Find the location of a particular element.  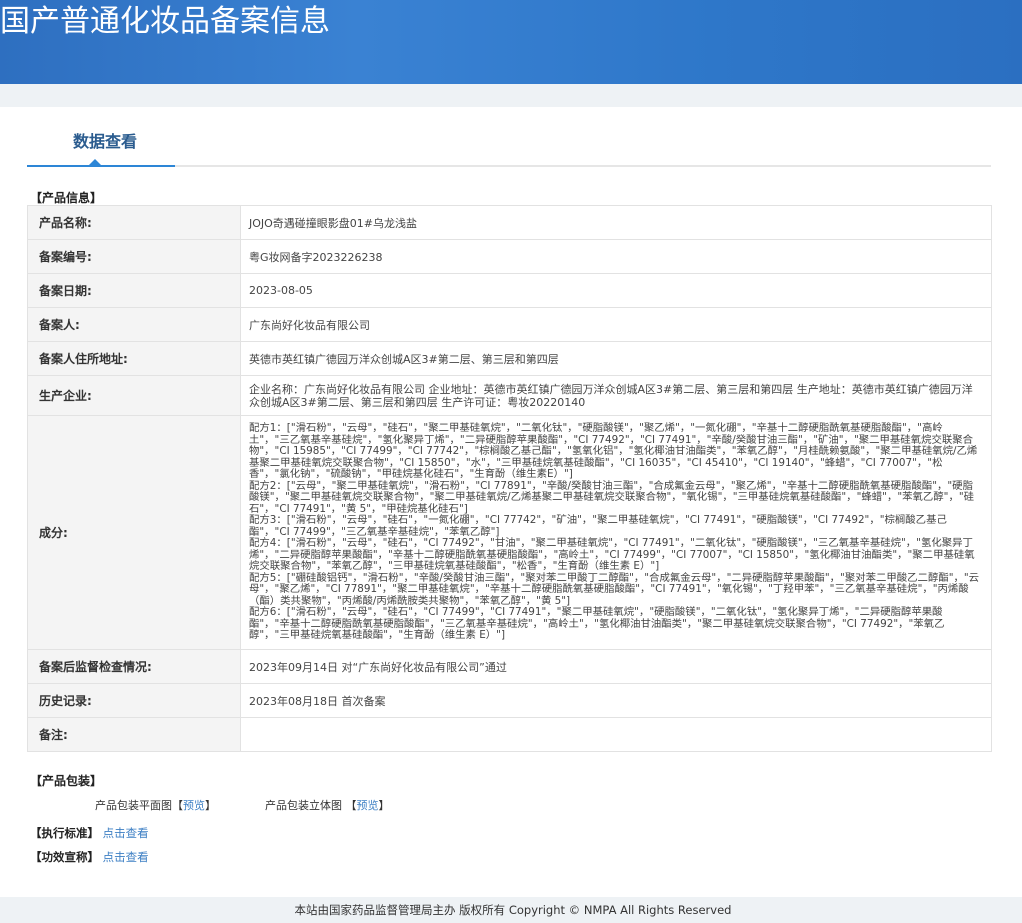

tab-indicator-icon is located at coordinates (95, 162).